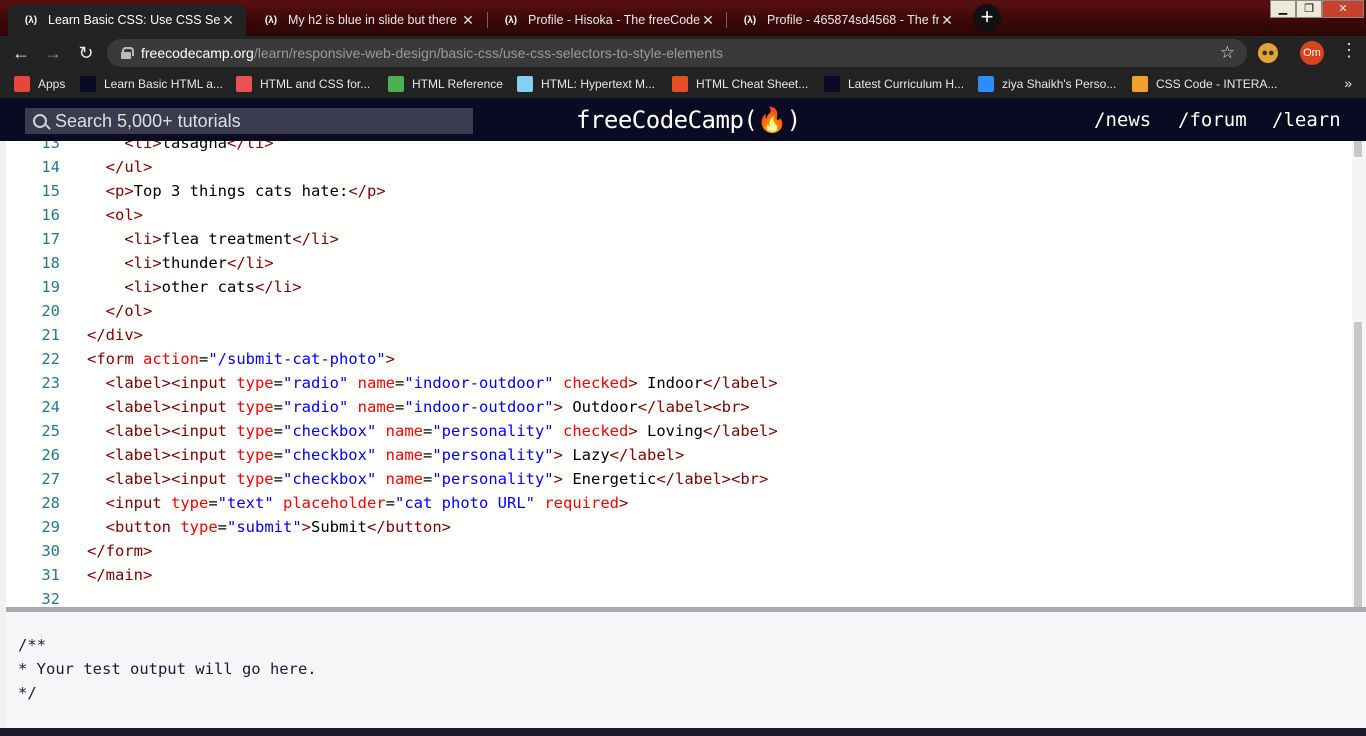  What do you see at coordinates (264, 527) in the screenshot?
I see `code-token: "submit"` at bounding box center [264, 527].